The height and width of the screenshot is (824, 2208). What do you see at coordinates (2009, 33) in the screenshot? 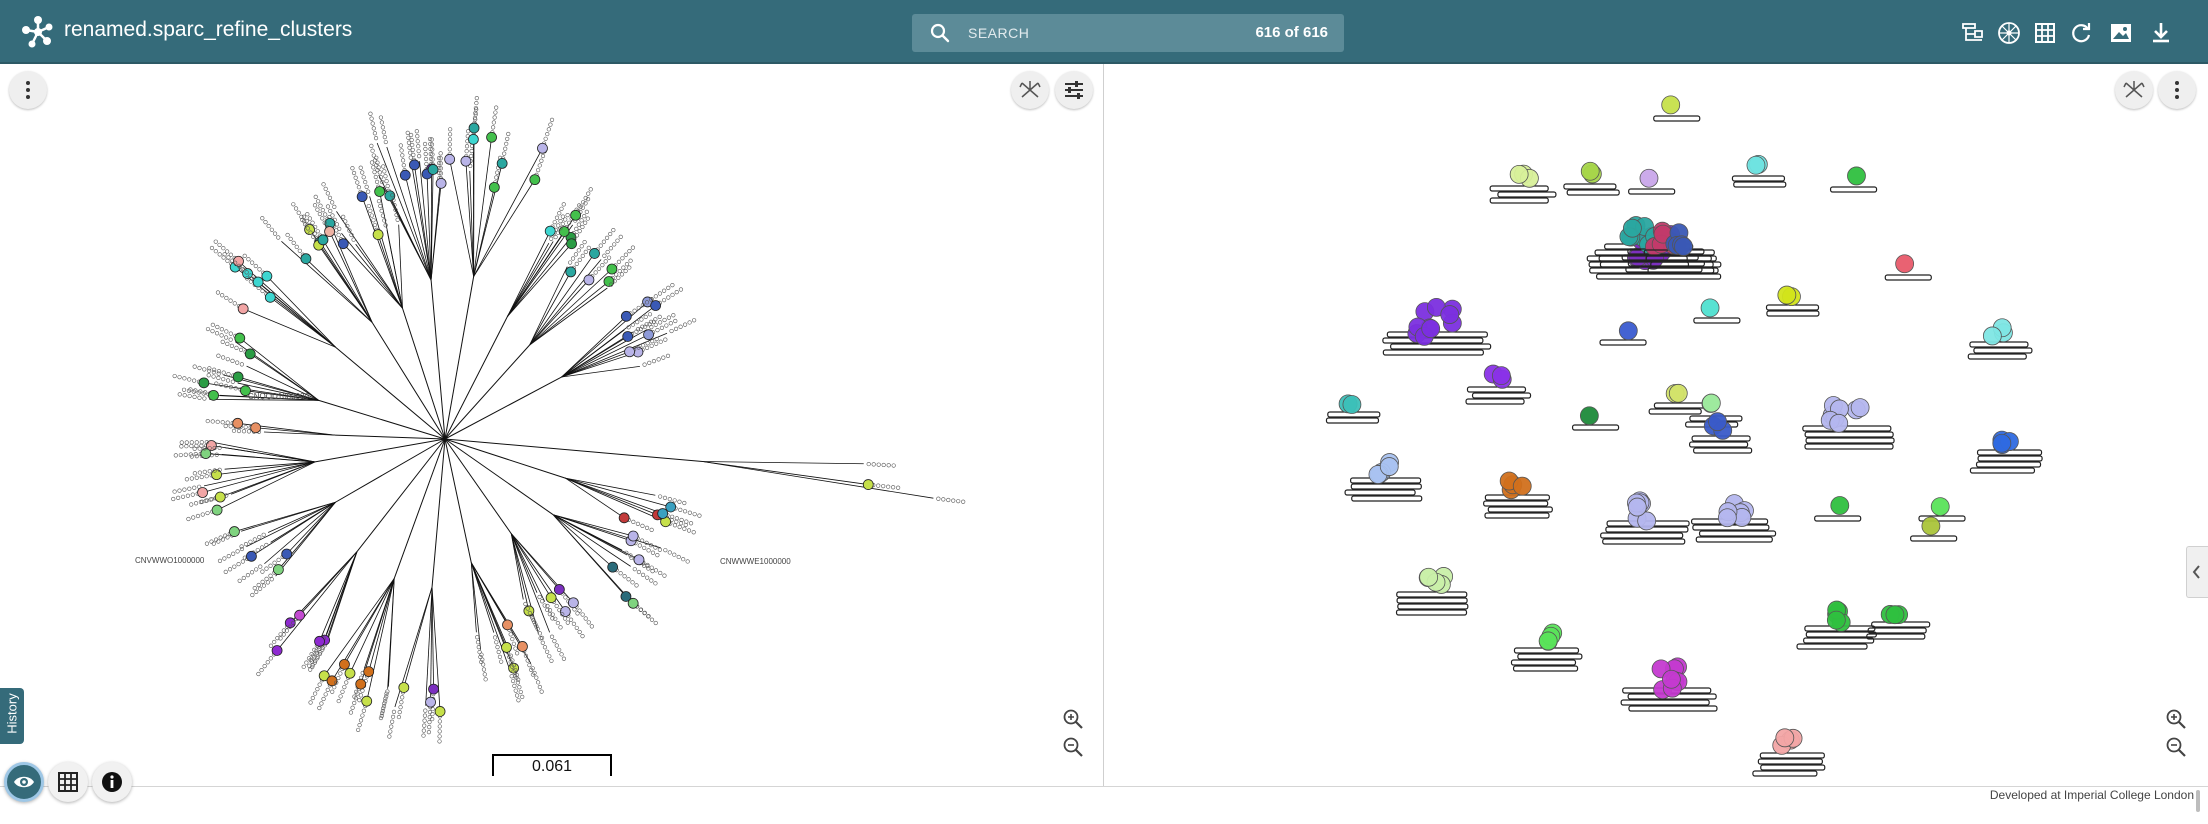
I see `network-icon` at bounding box center [2009, 33].